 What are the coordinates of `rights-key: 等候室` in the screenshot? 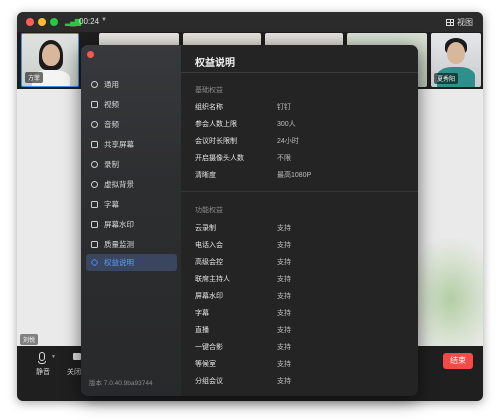 It's located at (205, 364).